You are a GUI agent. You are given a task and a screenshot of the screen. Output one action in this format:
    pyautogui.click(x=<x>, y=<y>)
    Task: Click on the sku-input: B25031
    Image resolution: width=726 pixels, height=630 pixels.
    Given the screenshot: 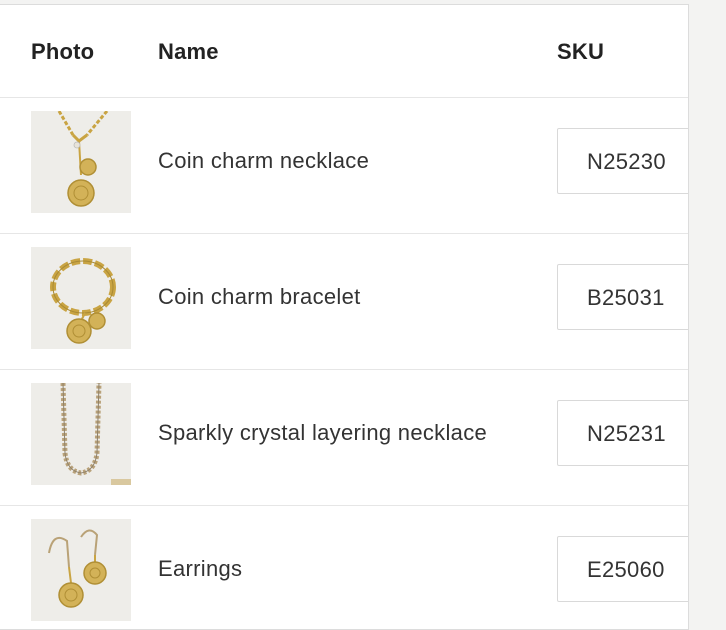 What is the action you would take?
    pyautogui.click(x=622, y=297)
    